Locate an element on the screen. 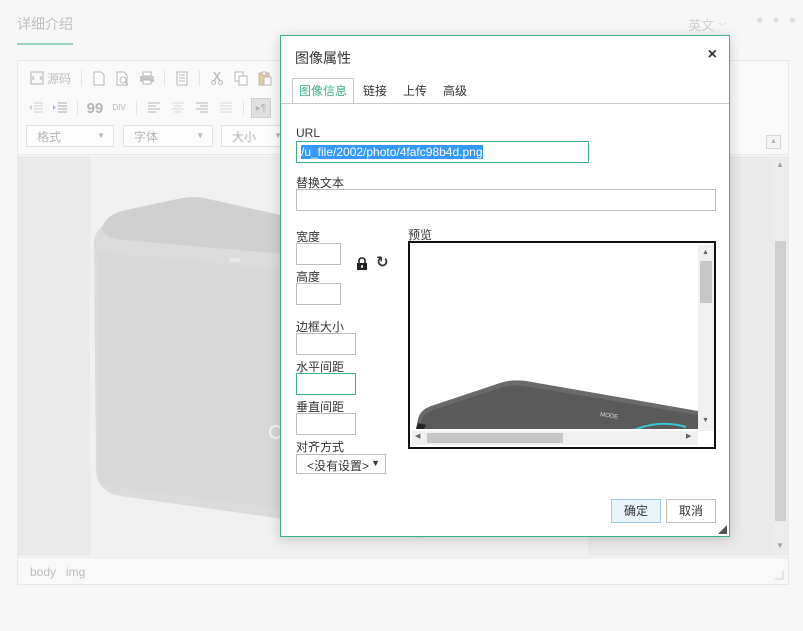  scroll-up-icon: ▲ is located at coordinates (705, 252).